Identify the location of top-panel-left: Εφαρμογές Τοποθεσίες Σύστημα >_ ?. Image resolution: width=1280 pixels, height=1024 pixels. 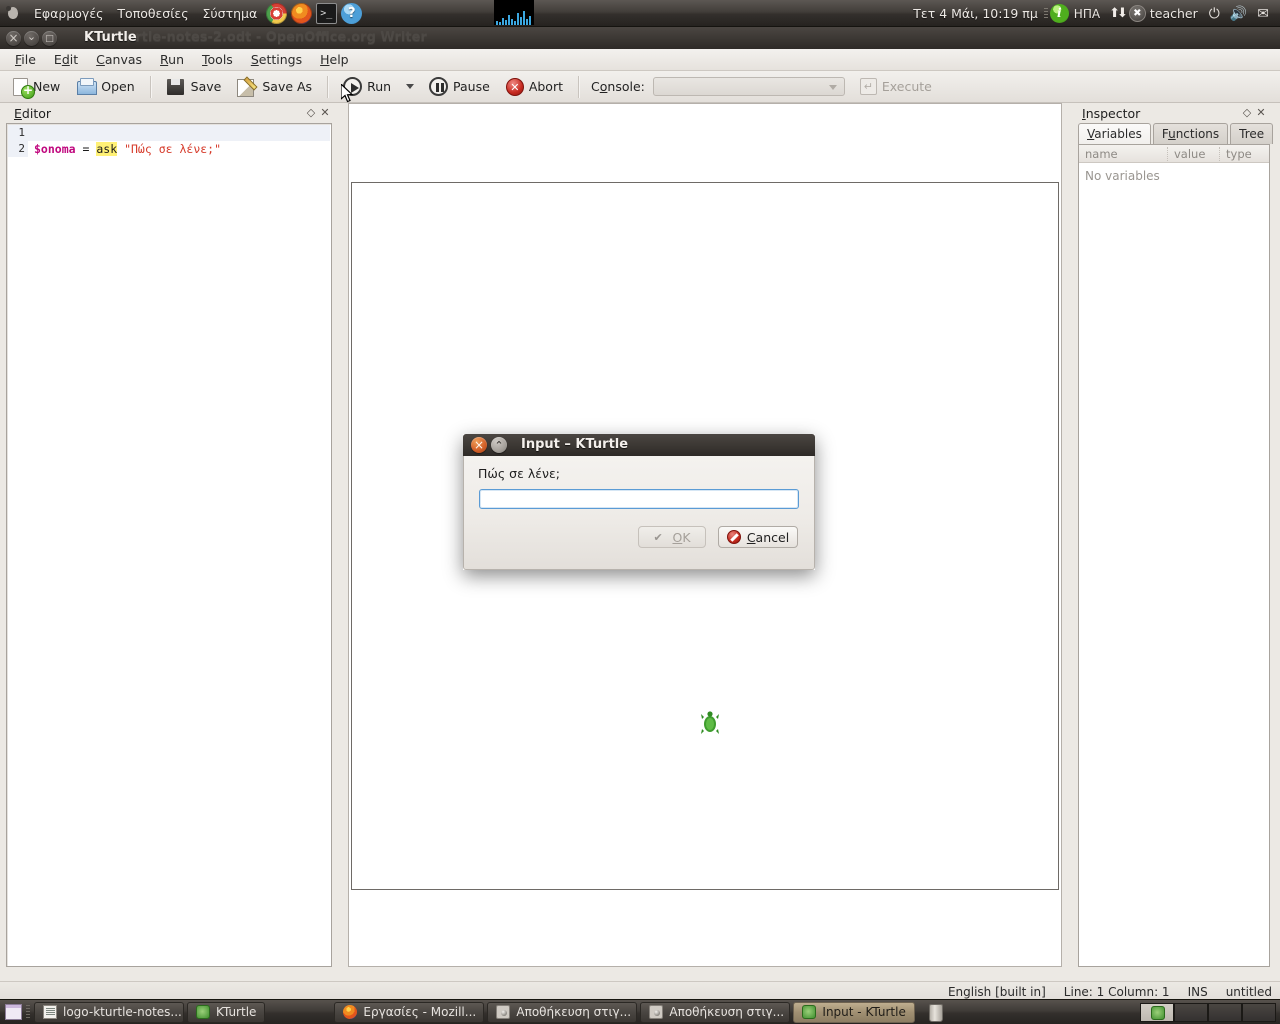
(182, 13).